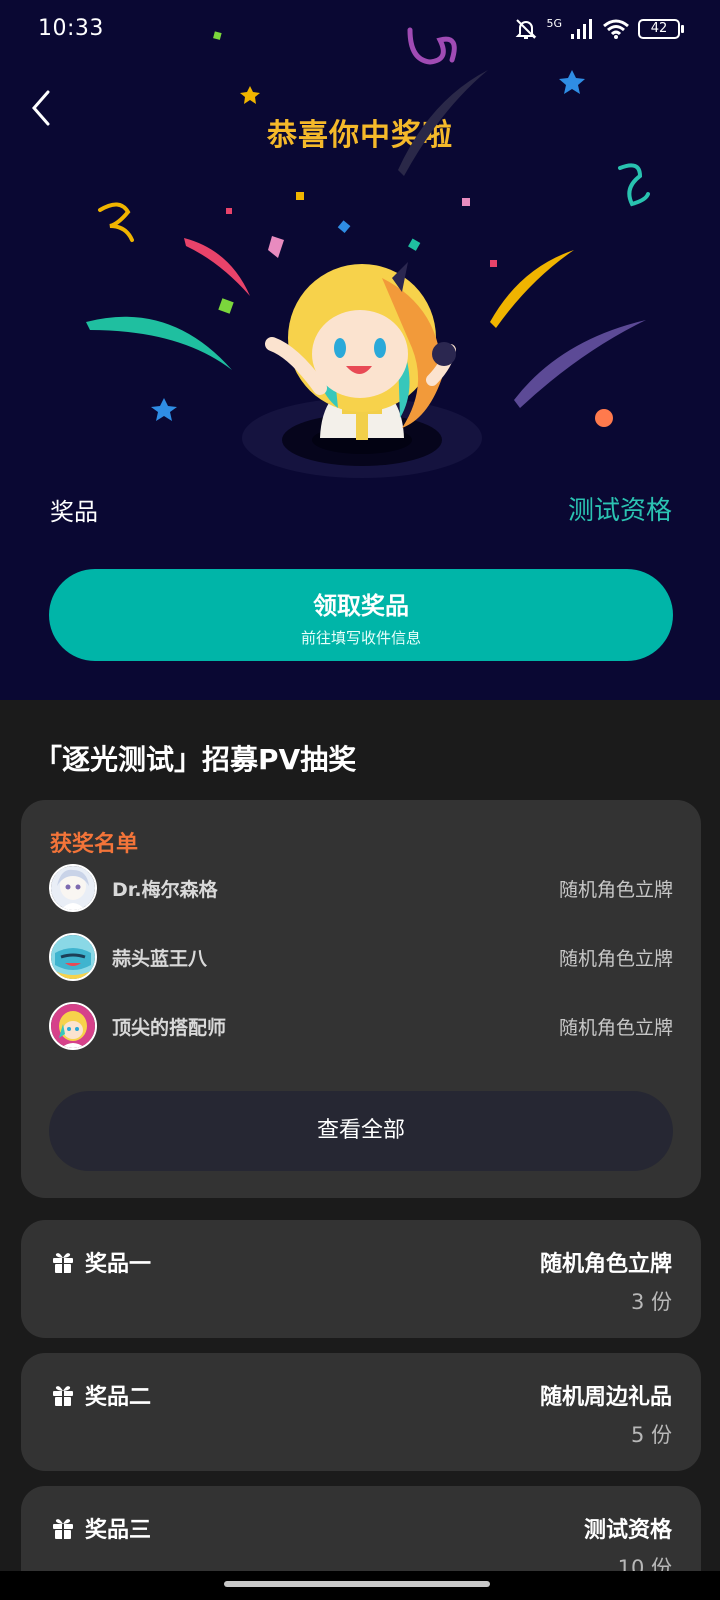 Image resolution: width=720 pixels, height=1600 pixels. Describe the element at coordinates (361, 888) in the screenshot. I see `winner-row: Dr.梅尔森格 随机角色立牌` at that location.